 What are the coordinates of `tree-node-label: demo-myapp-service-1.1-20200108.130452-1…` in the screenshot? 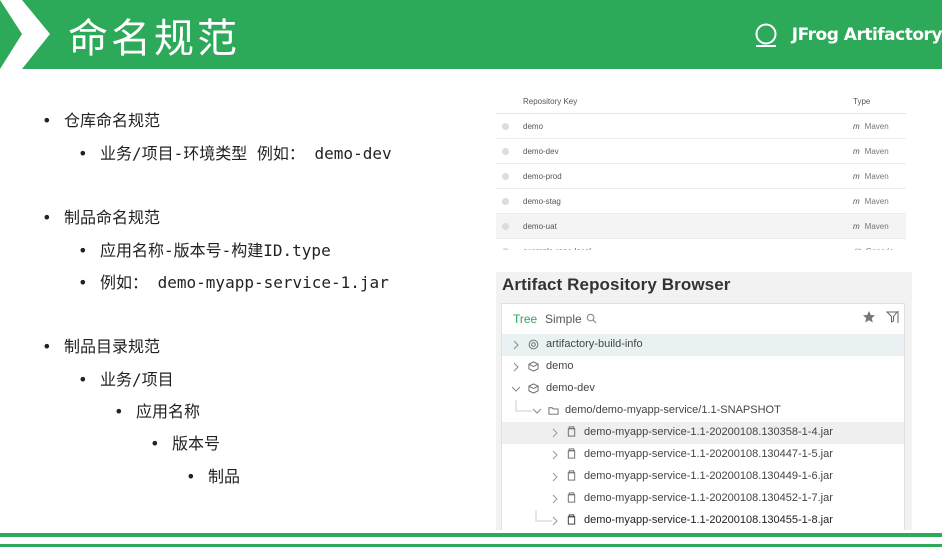 It's located at (708, 498).